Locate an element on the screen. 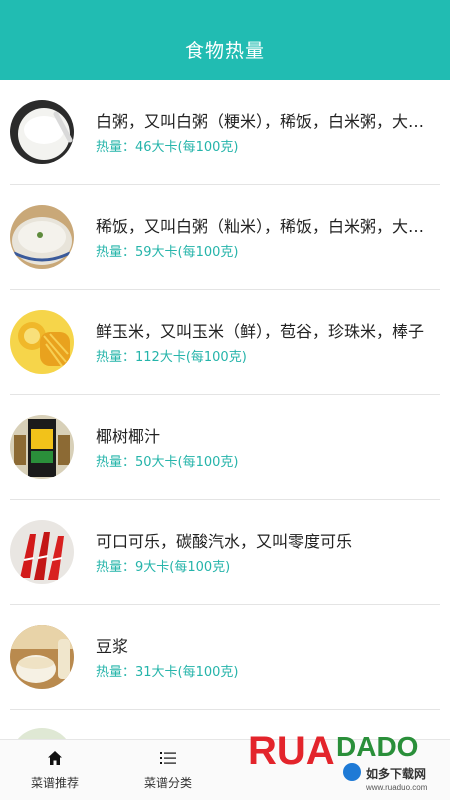 Image resolution: width=450 pixels, height=800 pixels. food-name: 白粥，又叫白粥（粳米），稀饭，白米粥，大米粥 is located at coordinates (266, 121).